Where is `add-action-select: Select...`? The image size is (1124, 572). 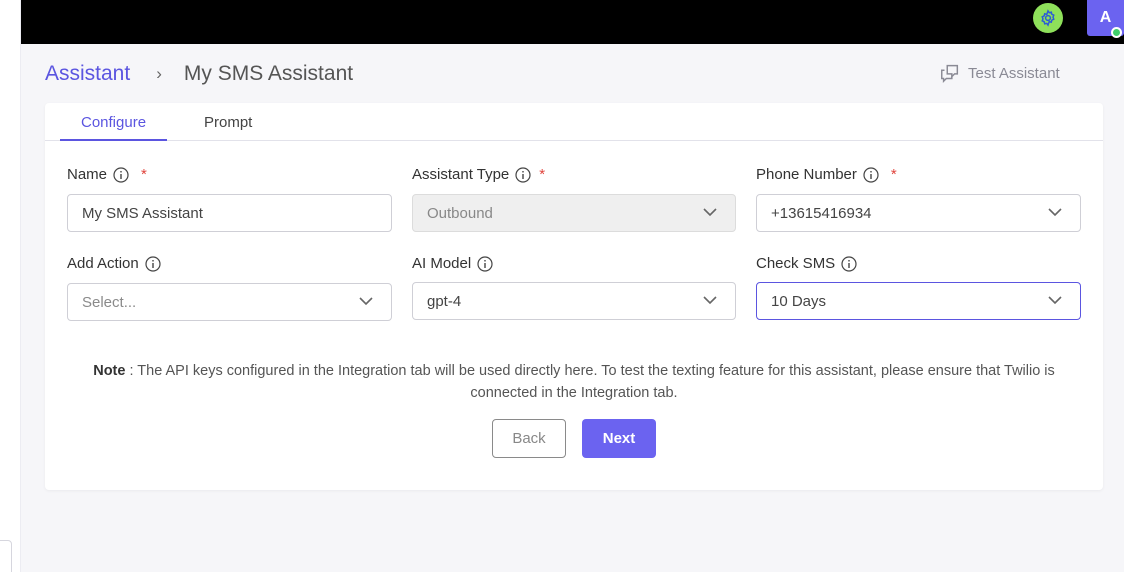 add-action-select: Select... is located at coordinates (229, 302).